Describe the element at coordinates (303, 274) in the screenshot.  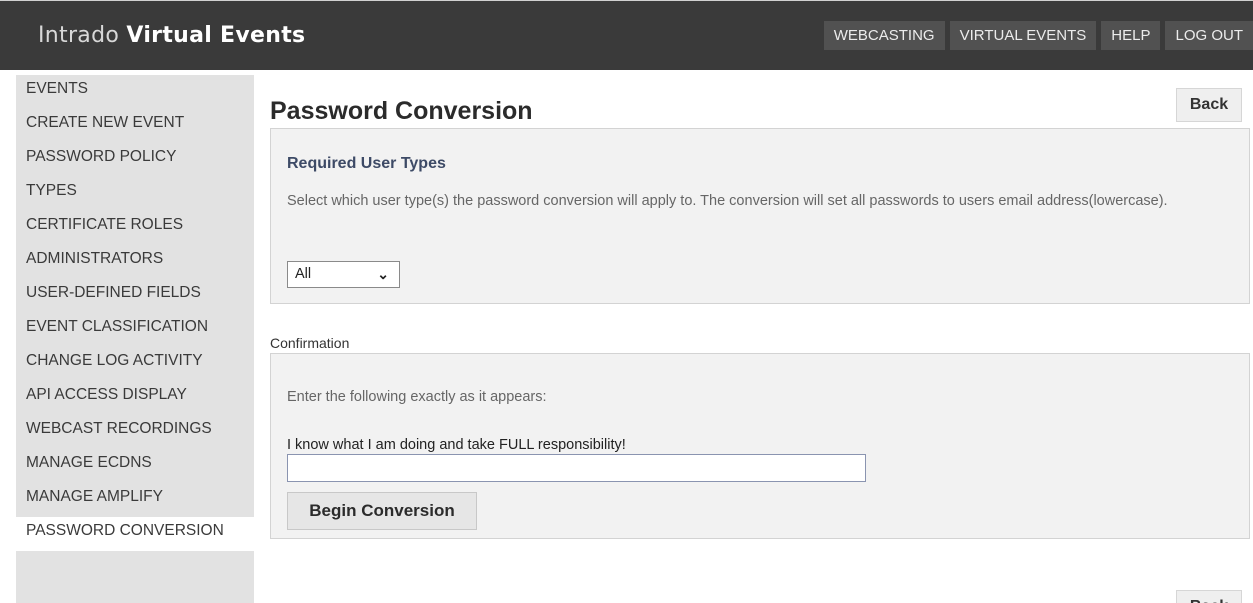
I see `user-type-select-value: All` at that location.